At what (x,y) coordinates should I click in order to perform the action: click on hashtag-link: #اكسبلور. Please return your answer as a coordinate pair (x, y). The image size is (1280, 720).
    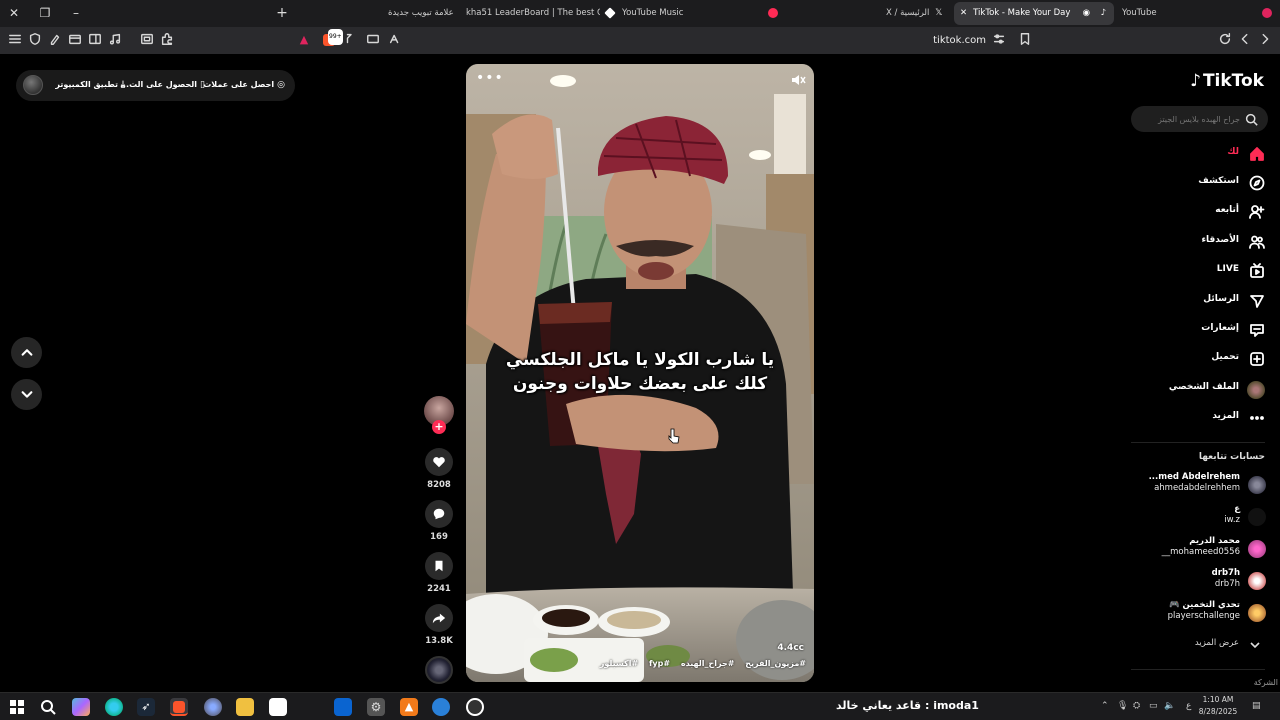
    Looking at the image, I should click on (619, 663).